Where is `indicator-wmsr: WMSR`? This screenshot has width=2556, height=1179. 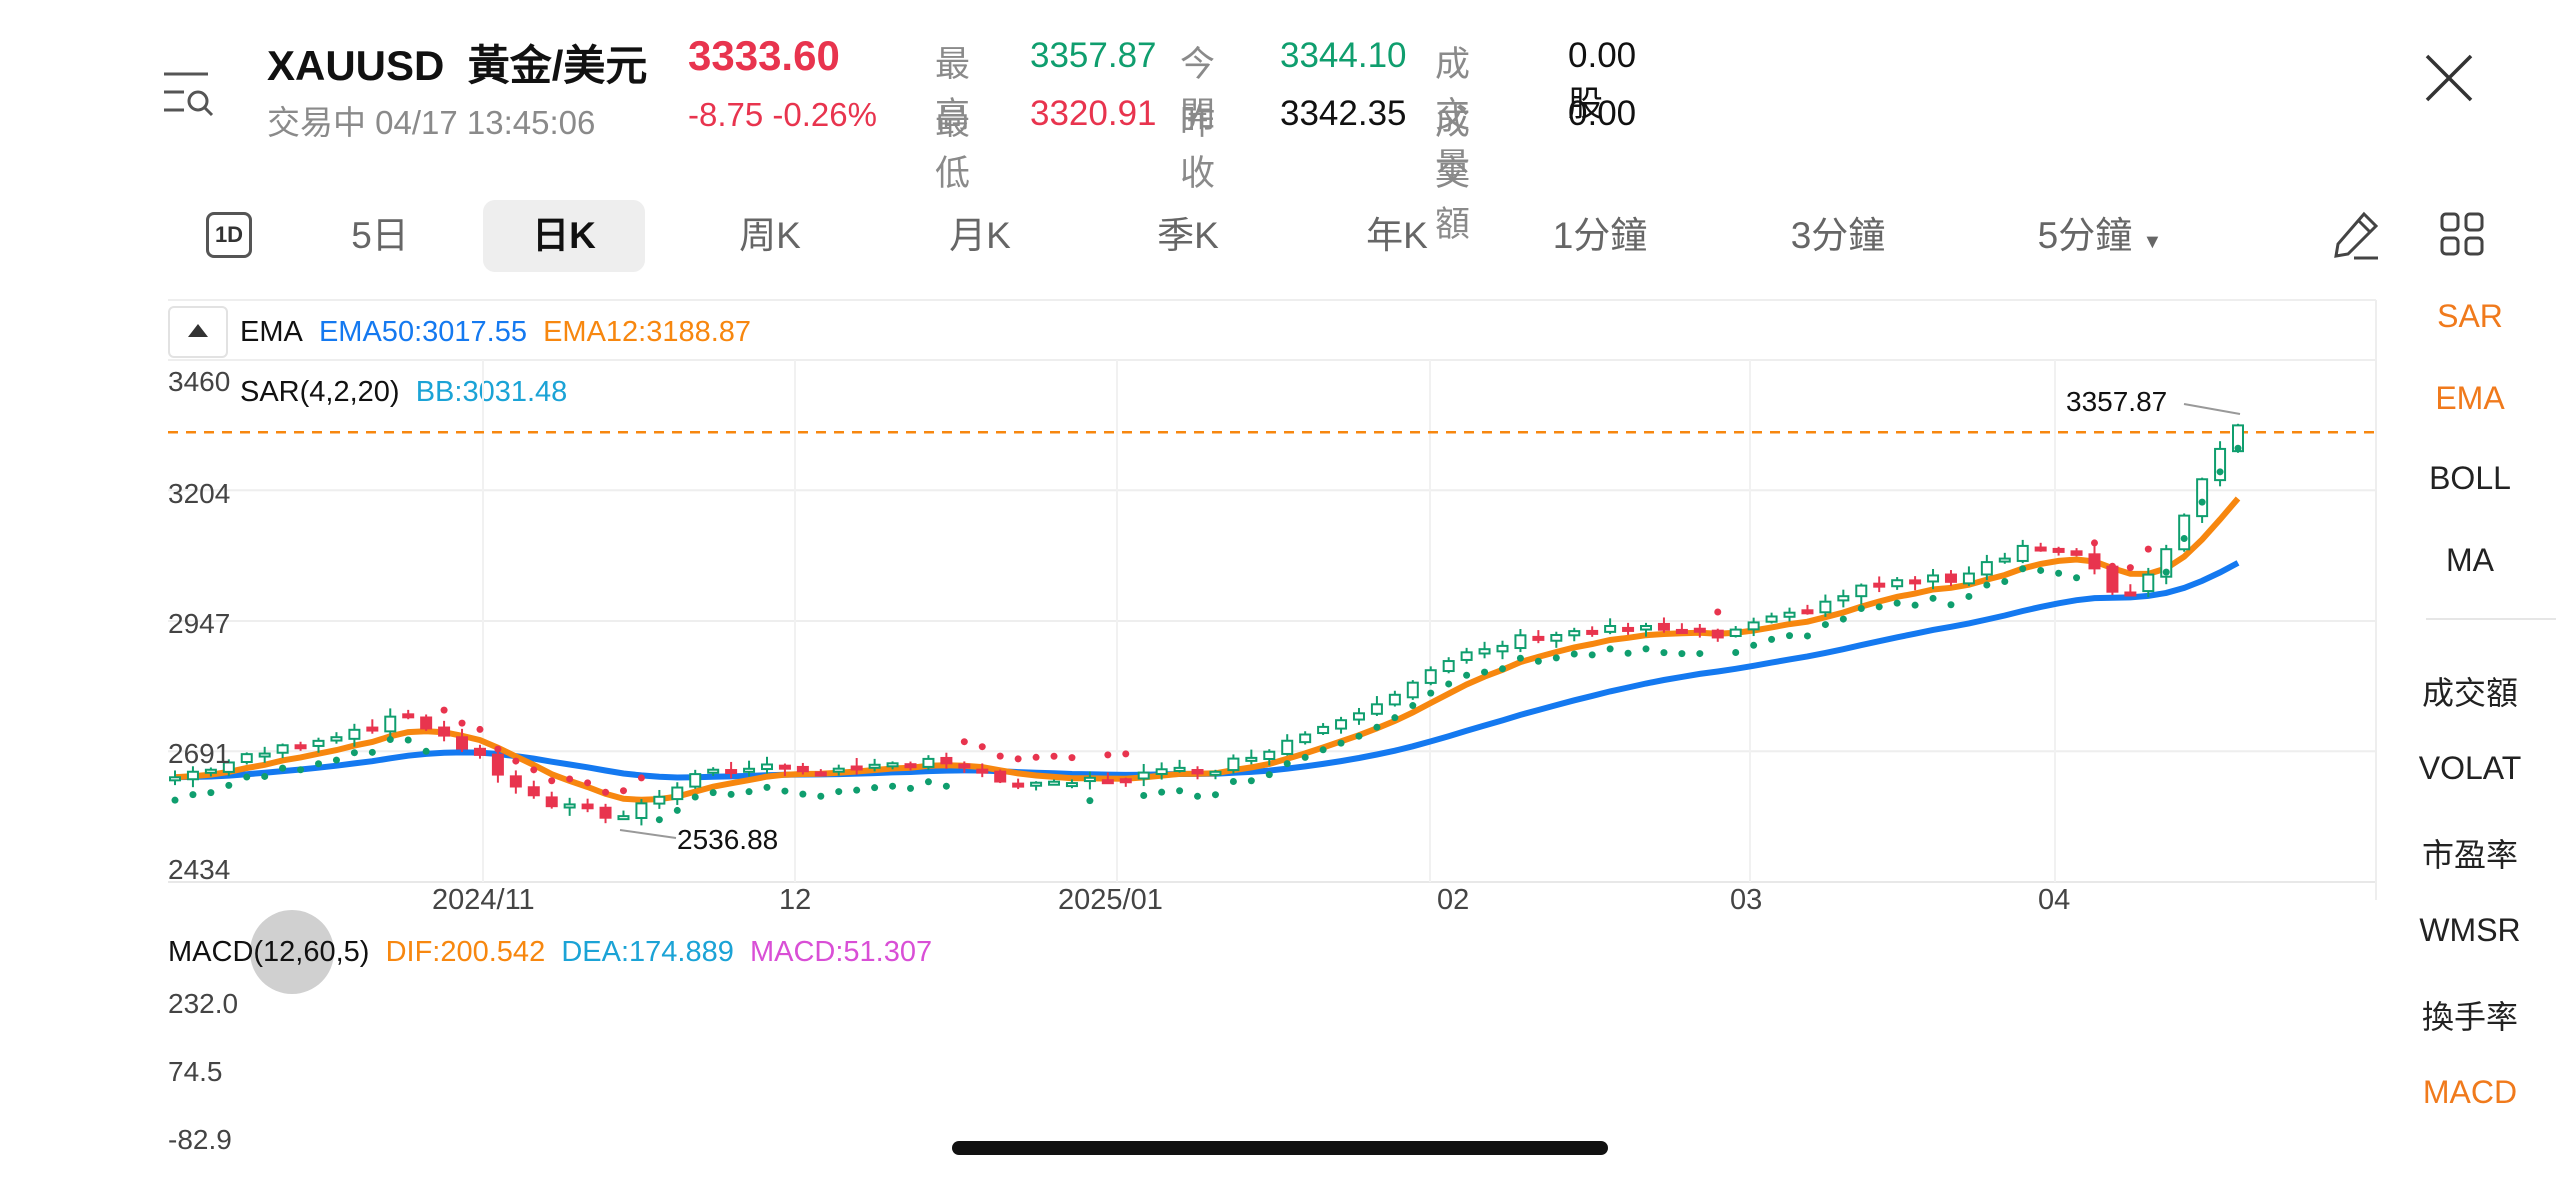
indicator-wmsr: WMSR is located at coordinates (2468, 930).